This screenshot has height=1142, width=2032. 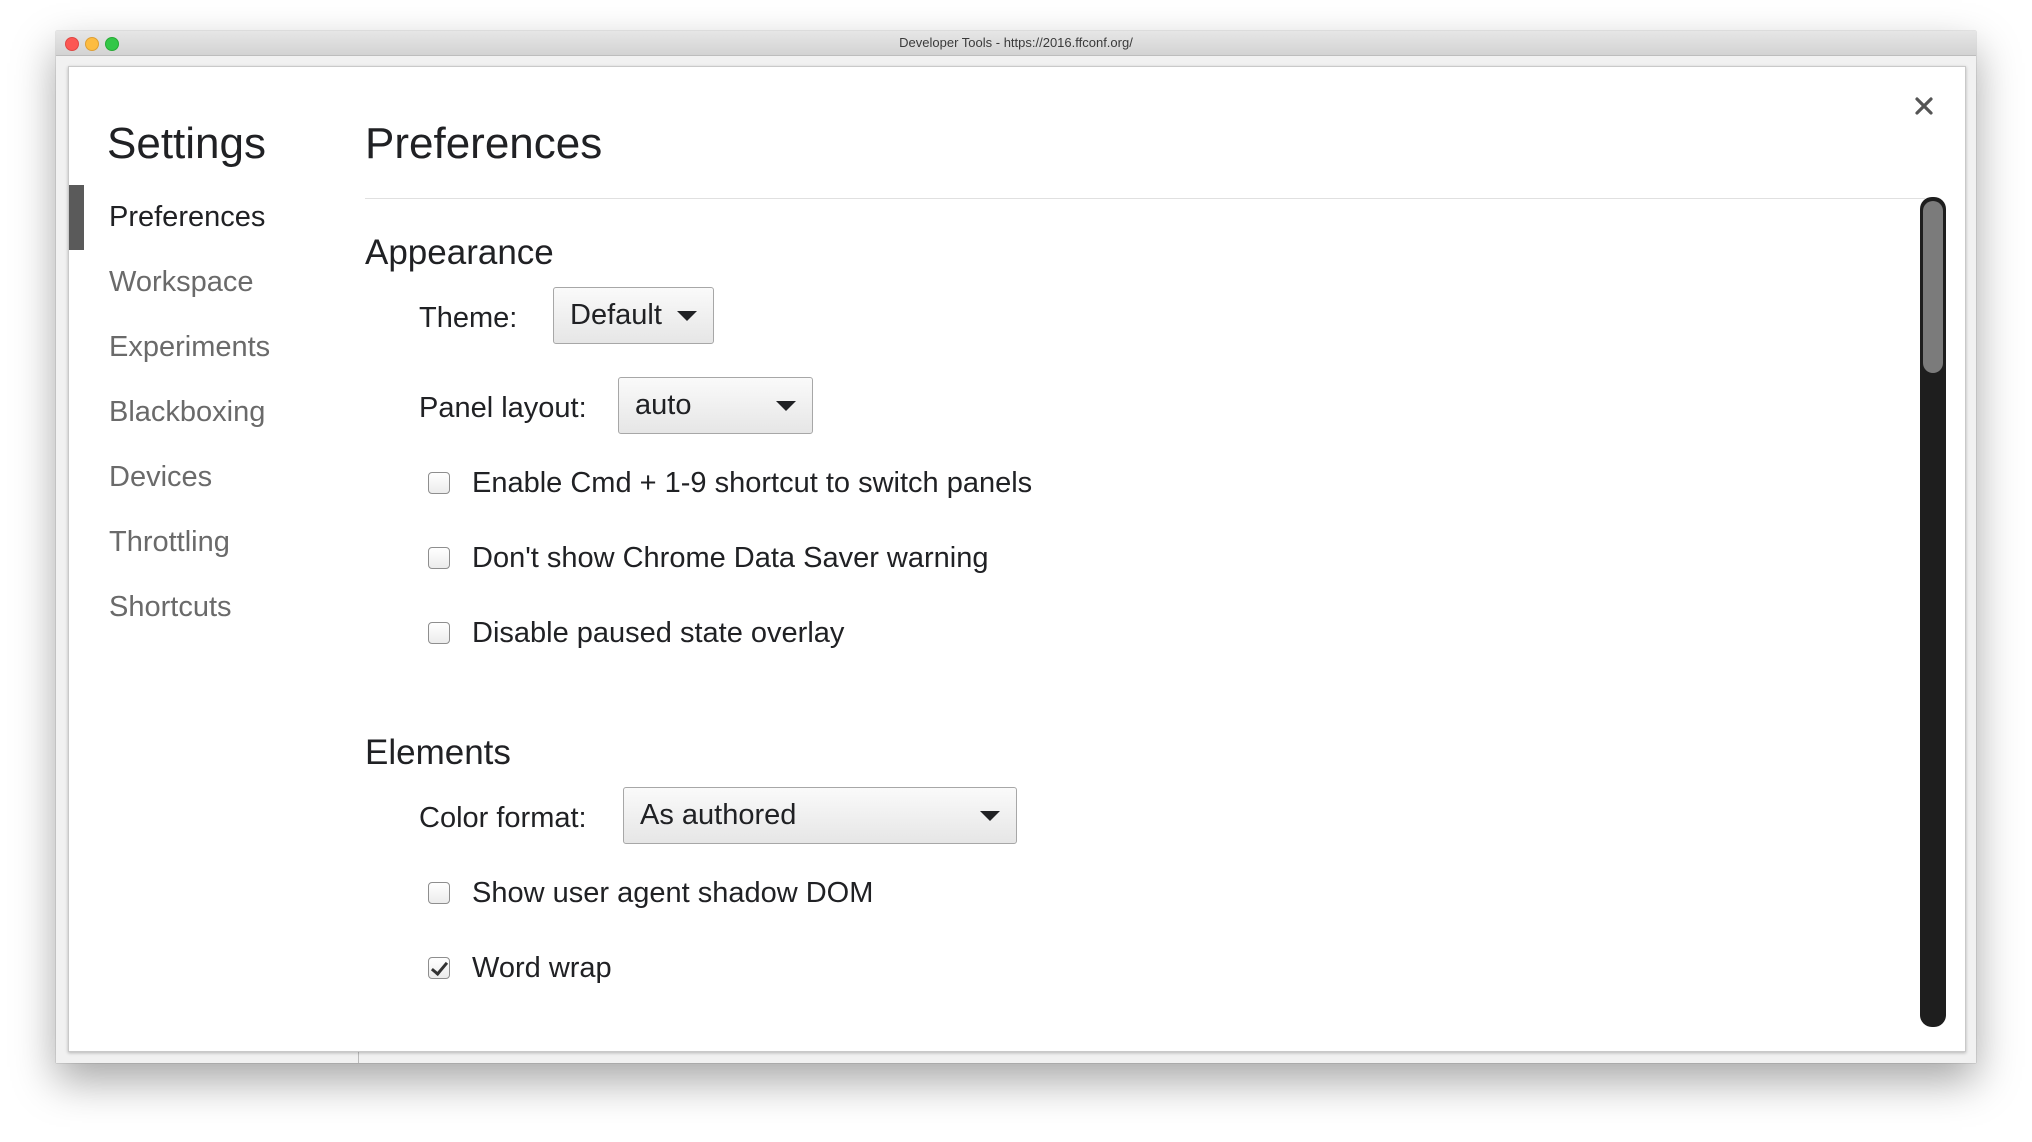 What do you see at coordinates (439, 558) in the screenshot?
I see `data-saver-checkbox` at bounding box center [439, 558].